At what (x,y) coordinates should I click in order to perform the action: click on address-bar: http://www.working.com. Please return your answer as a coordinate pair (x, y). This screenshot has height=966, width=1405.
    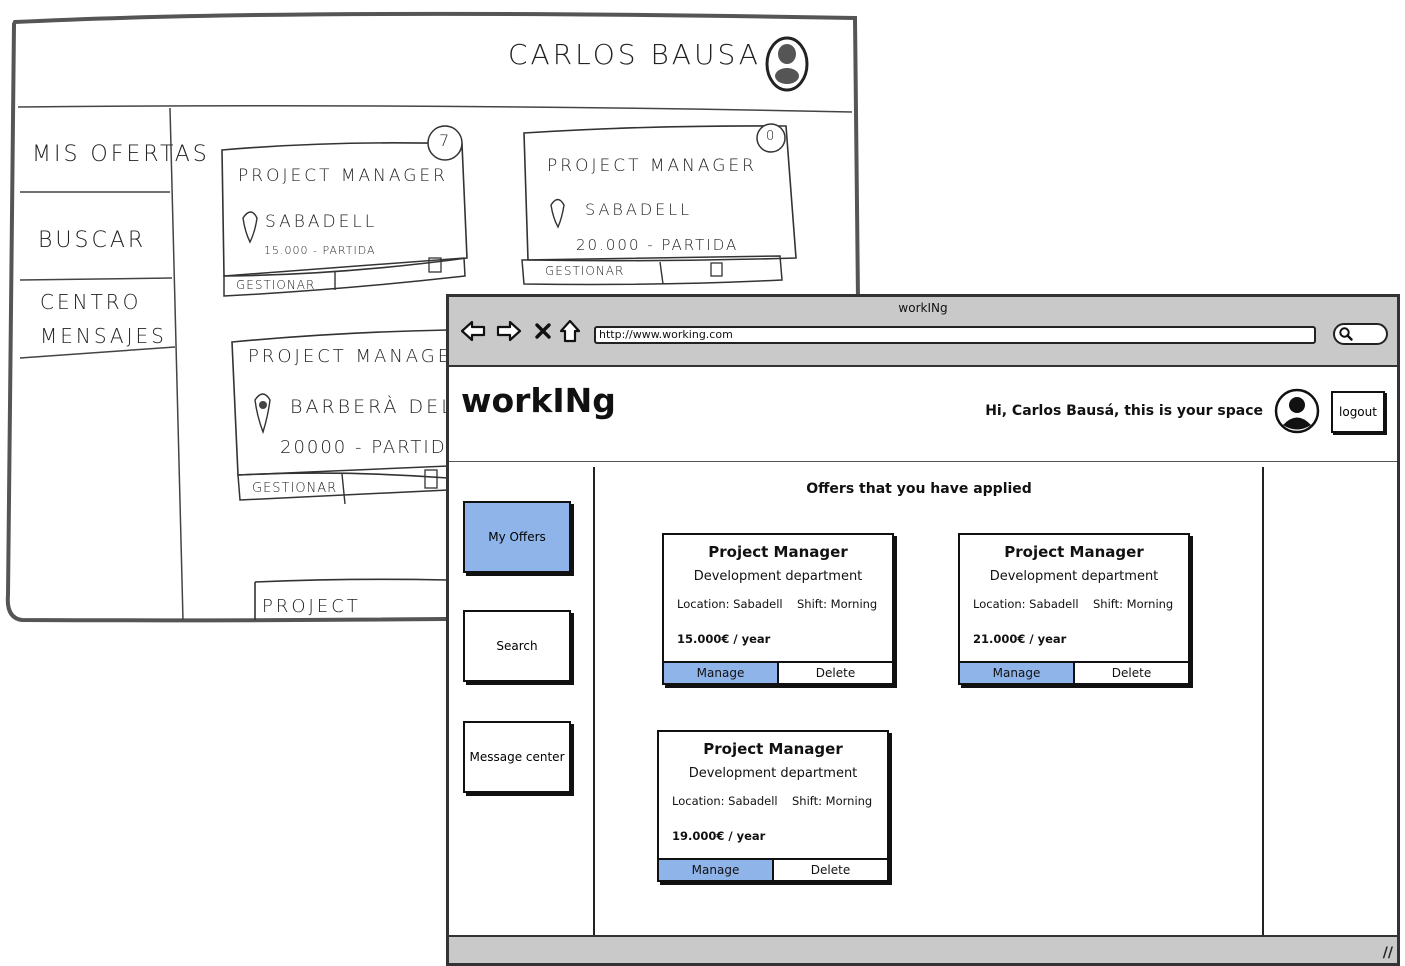
    Looking at the image, I should click on (955, 335).